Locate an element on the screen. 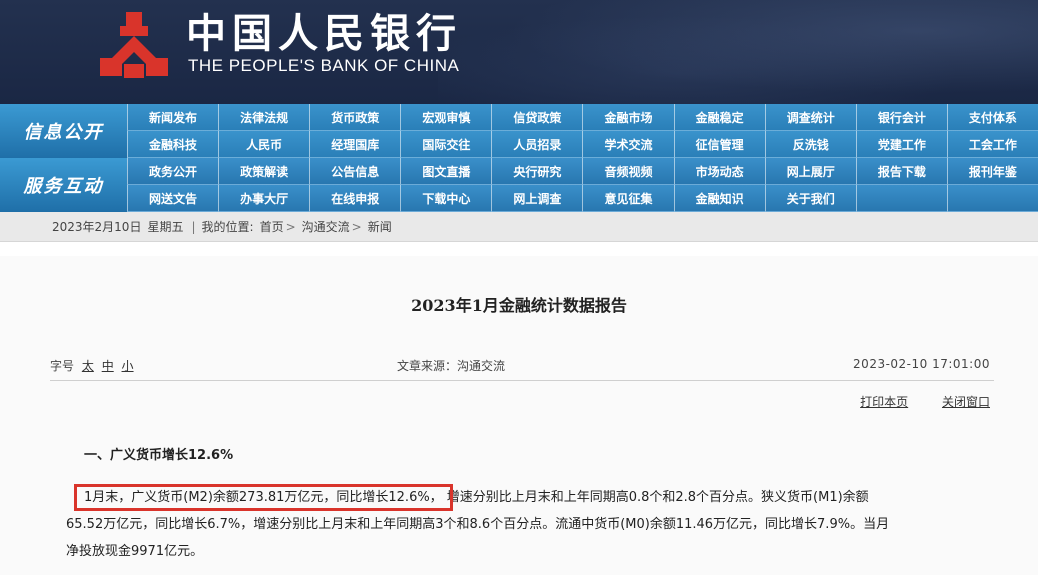 The height and width of the screenshot is (575, 1038). current-date: 2023年2月10日 is located at coordinates (97, 227).